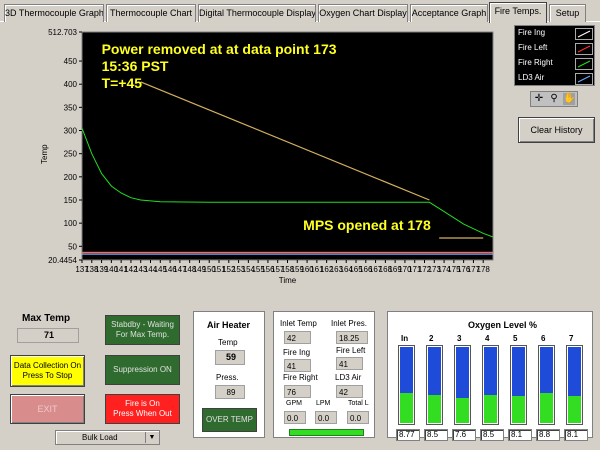 This screenshot has width=600, height=450. Describe the element at coordinates (229, 325) in the screenshot. I see `air-heater-title: Air Heater` at that location.